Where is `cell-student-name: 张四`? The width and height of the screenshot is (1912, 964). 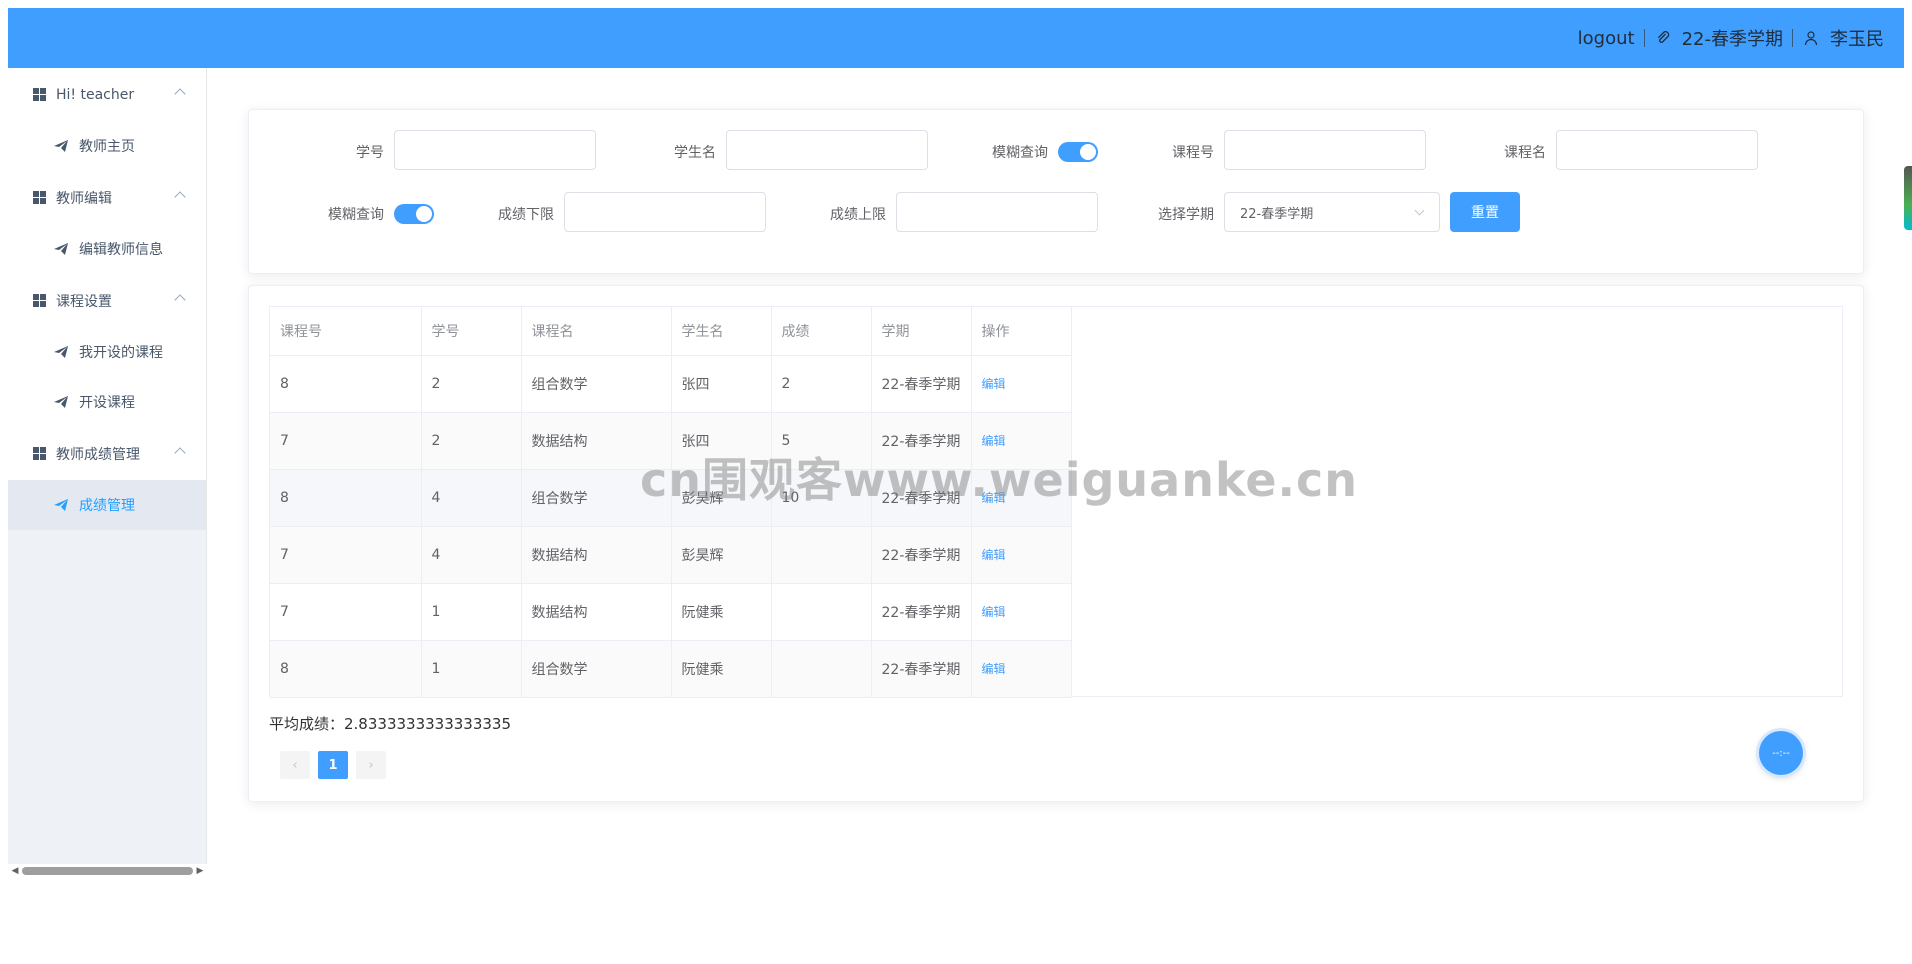
cell-student-name: 张四 is located at coordinates (721, 384).